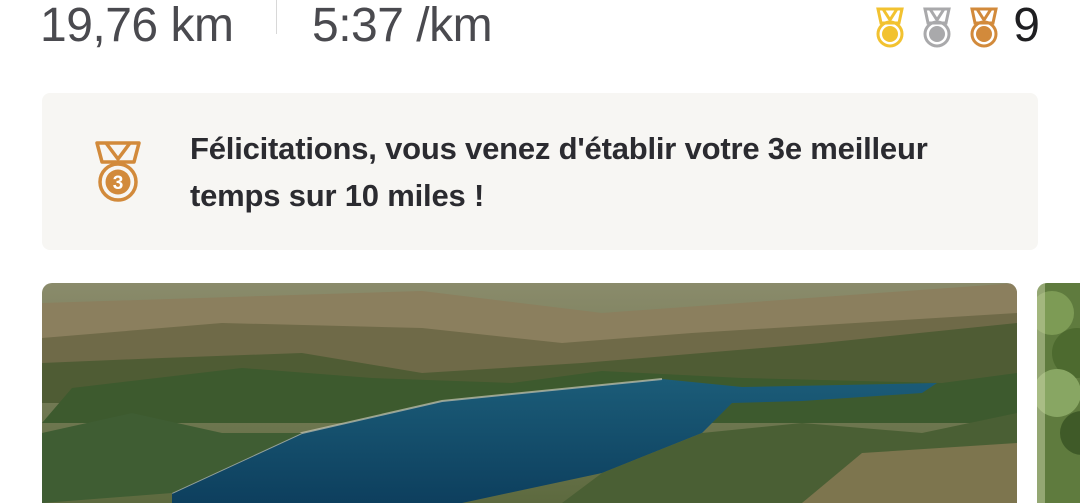 This screenshot has height=503, width=1080. What do you see at coordinates (540, 30) in the screenshot?
I see `stats-row: 19,76 km 5:37 /km 9` at bounding box center [540, 30].